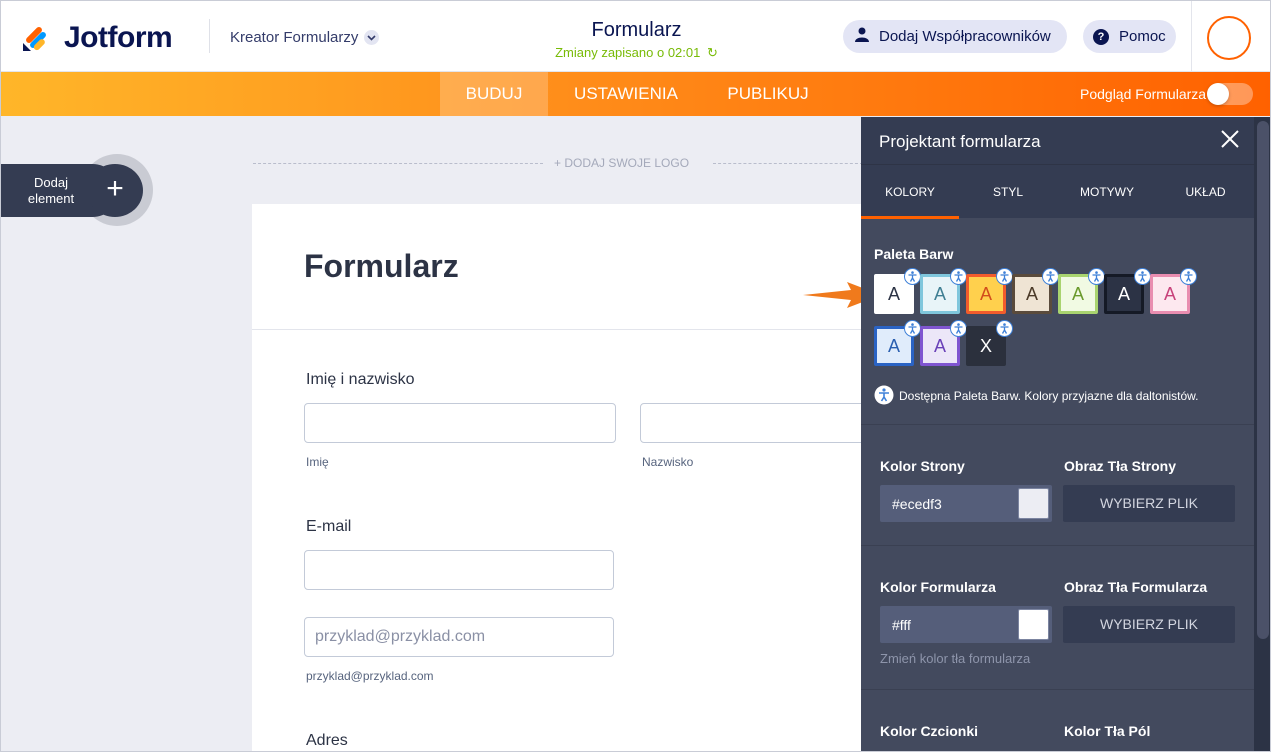  What do you see at coordinates (621, 163) in the screenshot?
I see `add-logo-link: + DODAJ SWOJE LOGO` at bounding box center [621, 163].